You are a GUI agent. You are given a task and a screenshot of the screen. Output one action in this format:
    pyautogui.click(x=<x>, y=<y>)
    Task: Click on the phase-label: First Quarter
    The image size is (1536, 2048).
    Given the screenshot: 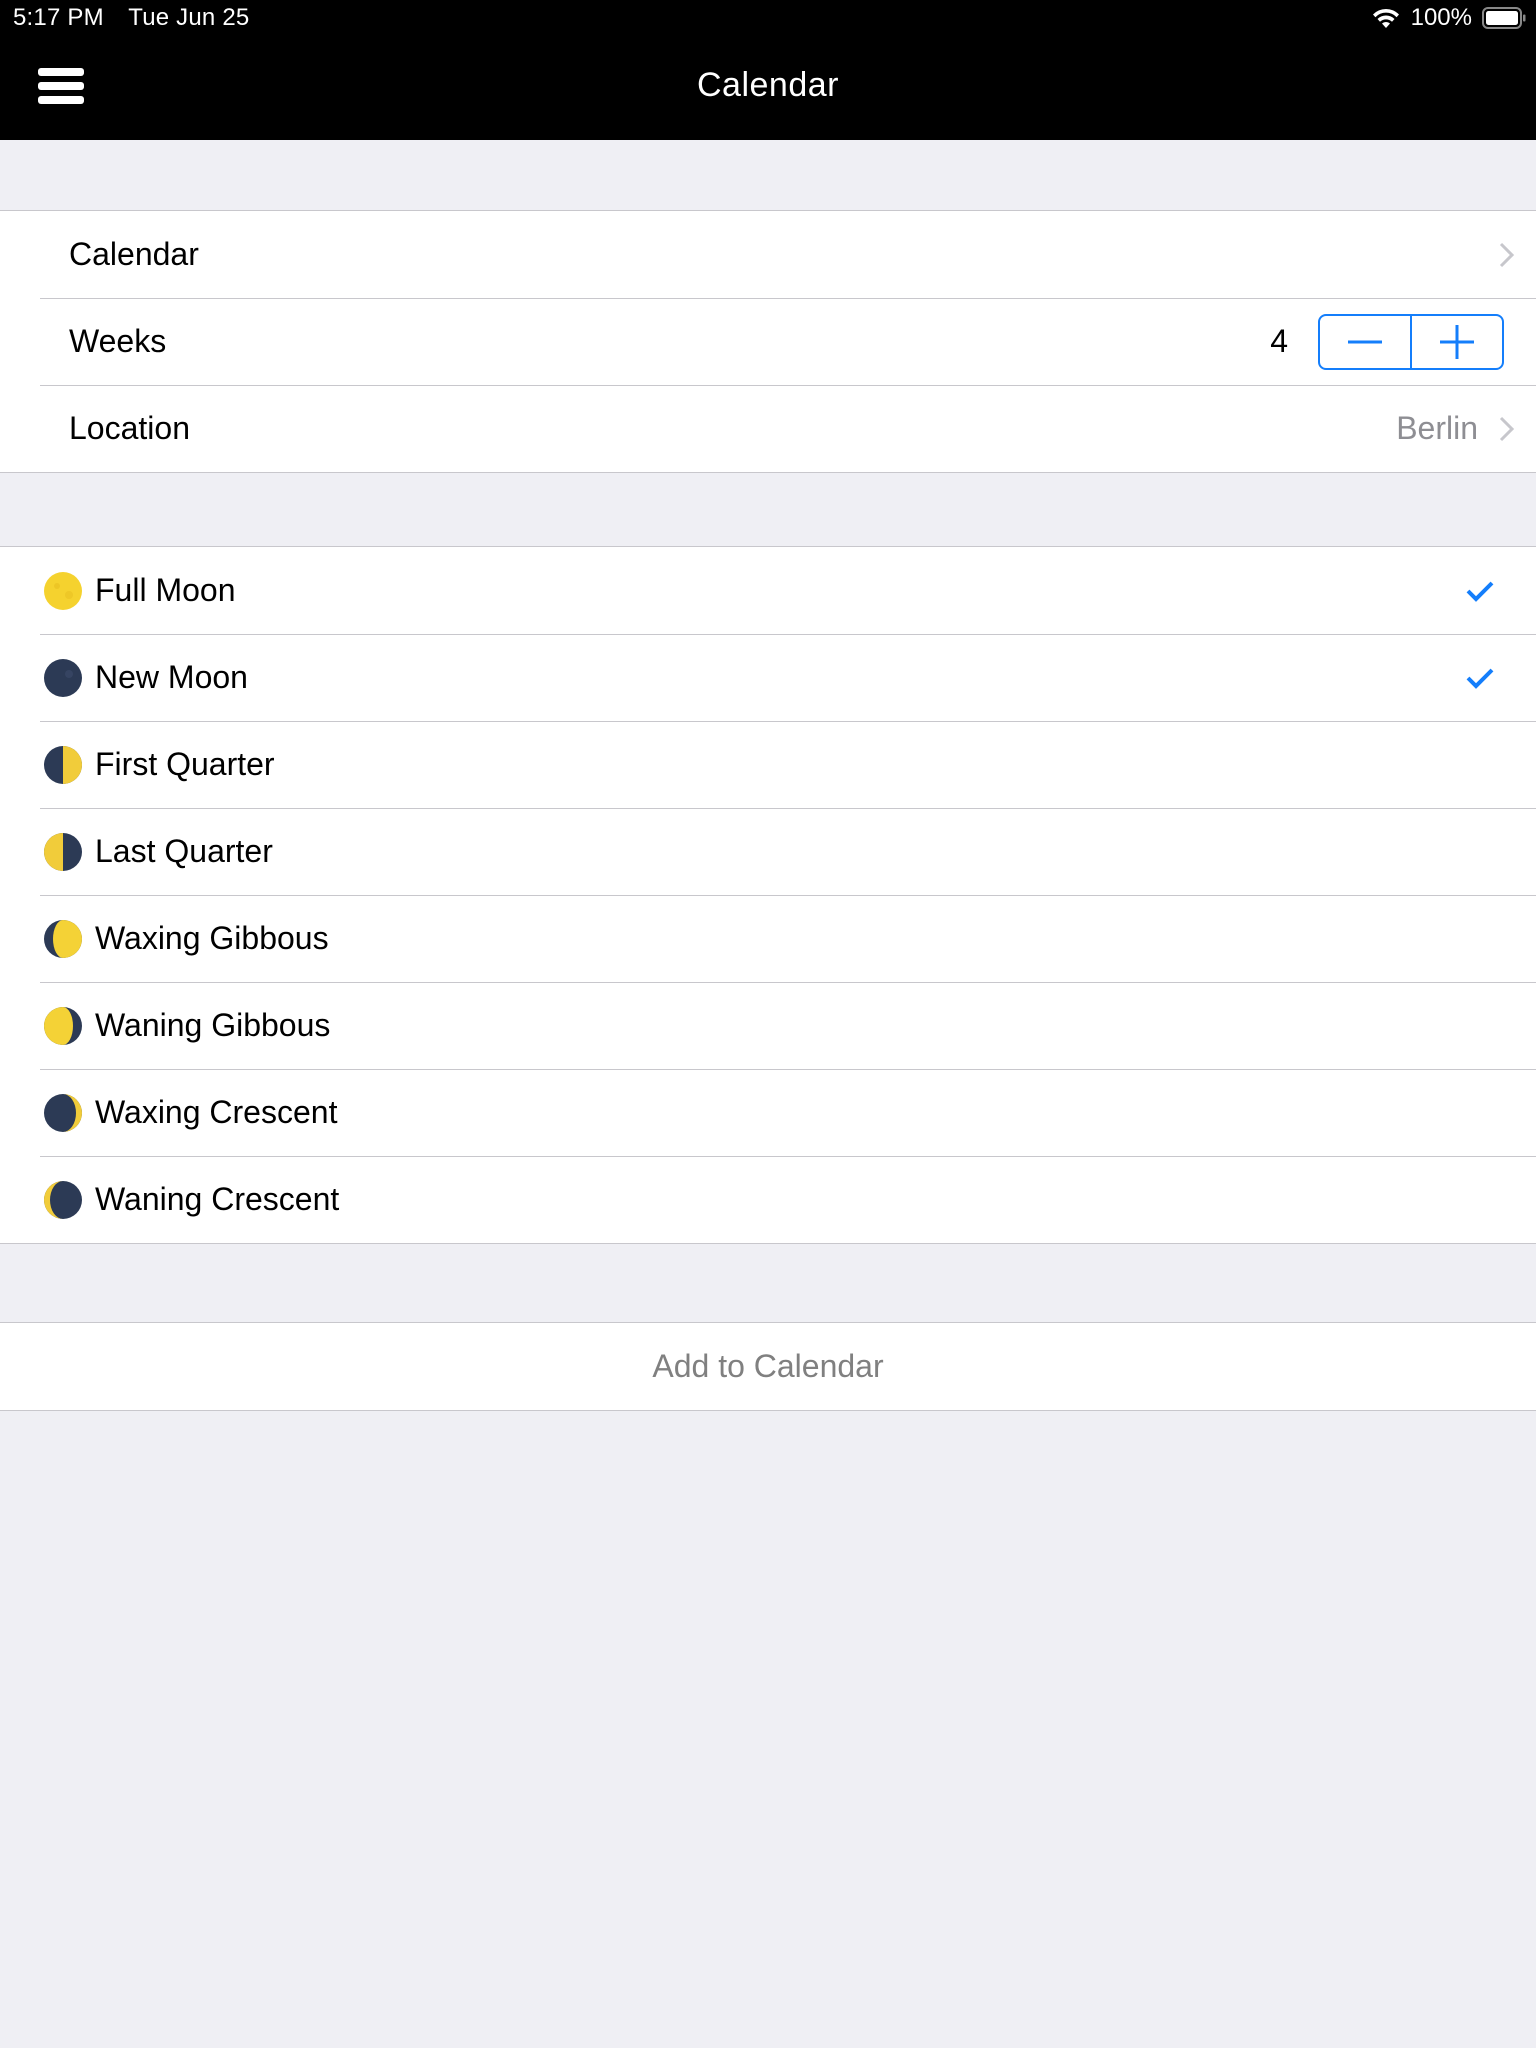 What is the action you would take?
    pyautogui.click(x=185, y=764)
    